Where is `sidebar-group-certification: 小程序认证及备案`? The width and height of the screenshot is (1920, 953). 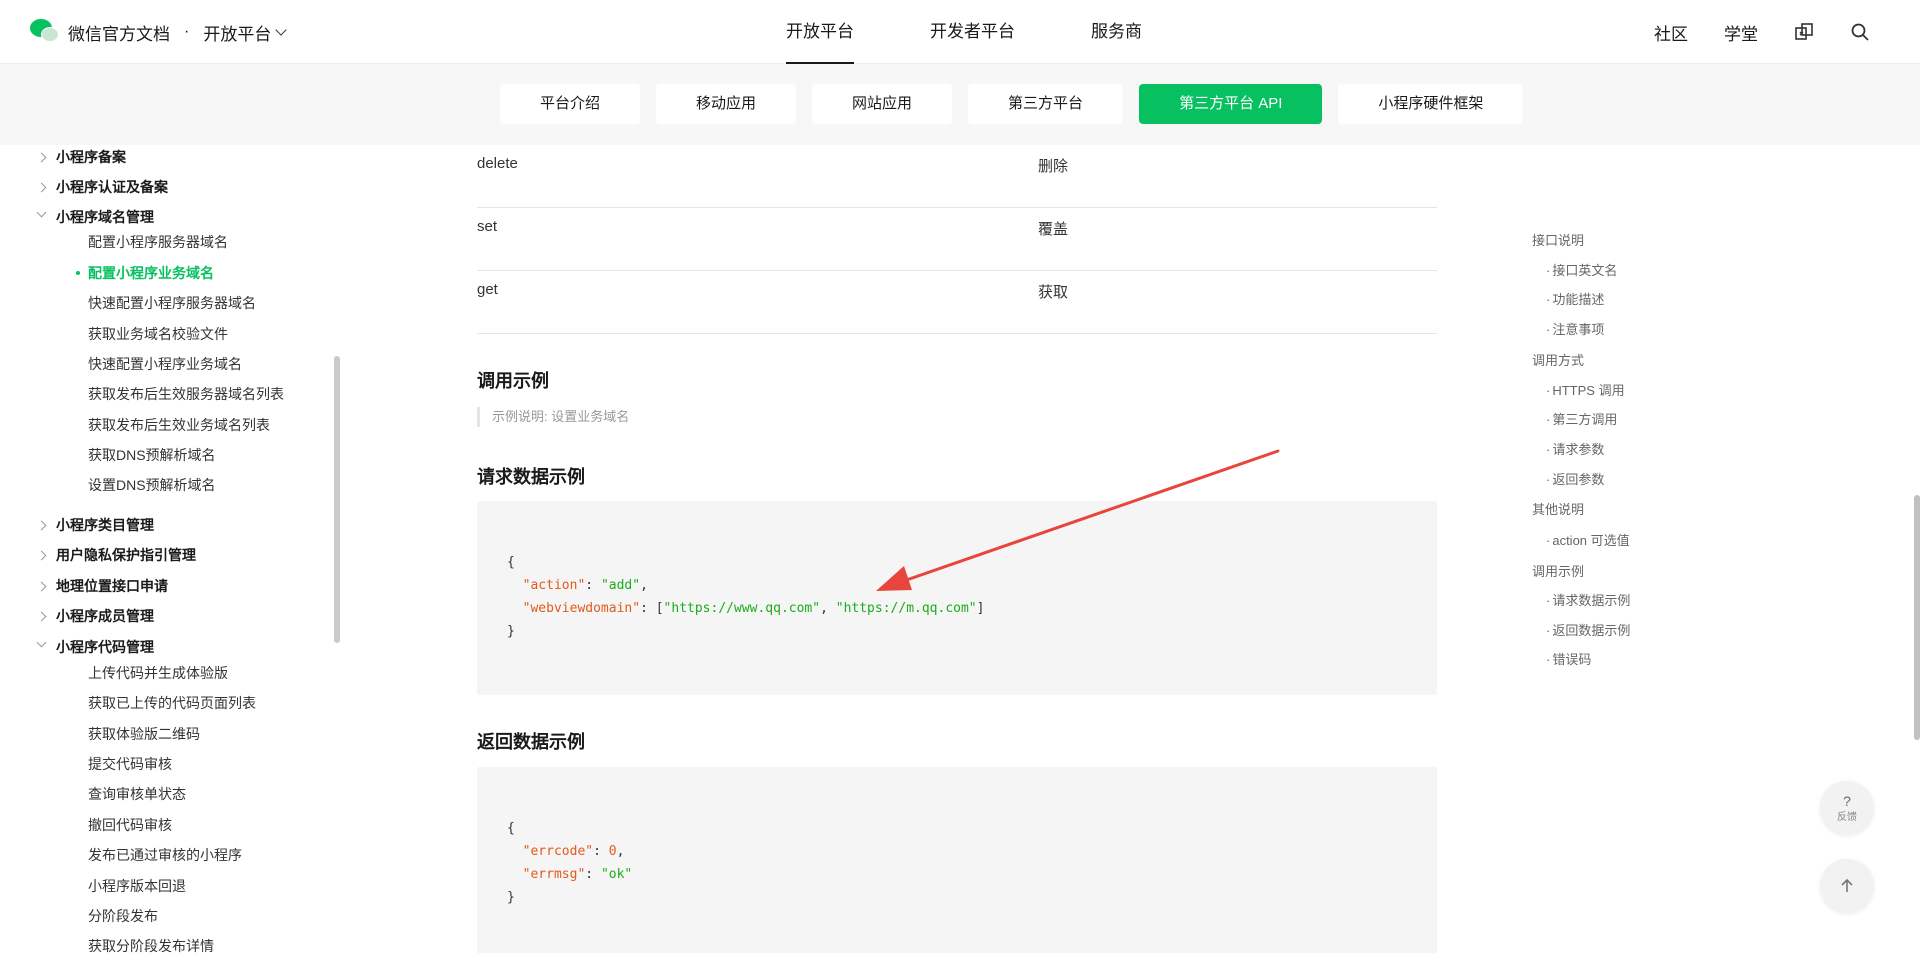 sidebar-group-certification: 小程序认证及备案 is located at coordinates (102, 187).